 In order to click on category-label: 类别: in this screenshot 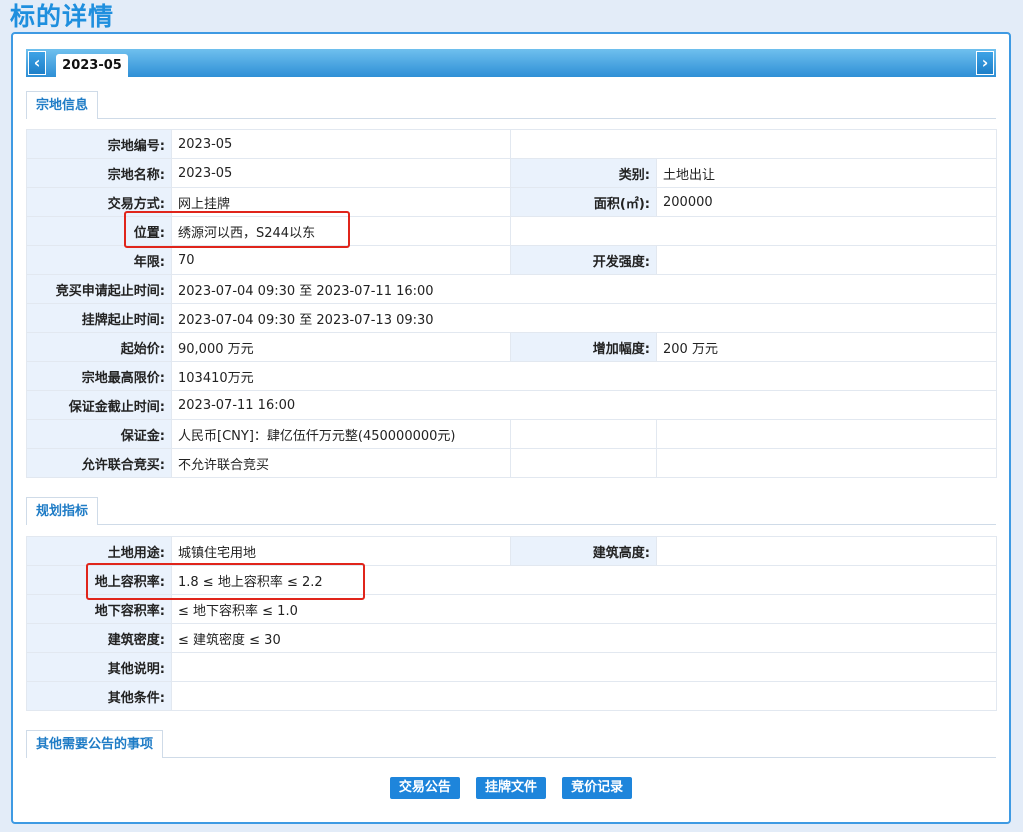, I will do `click(583, 173)`.